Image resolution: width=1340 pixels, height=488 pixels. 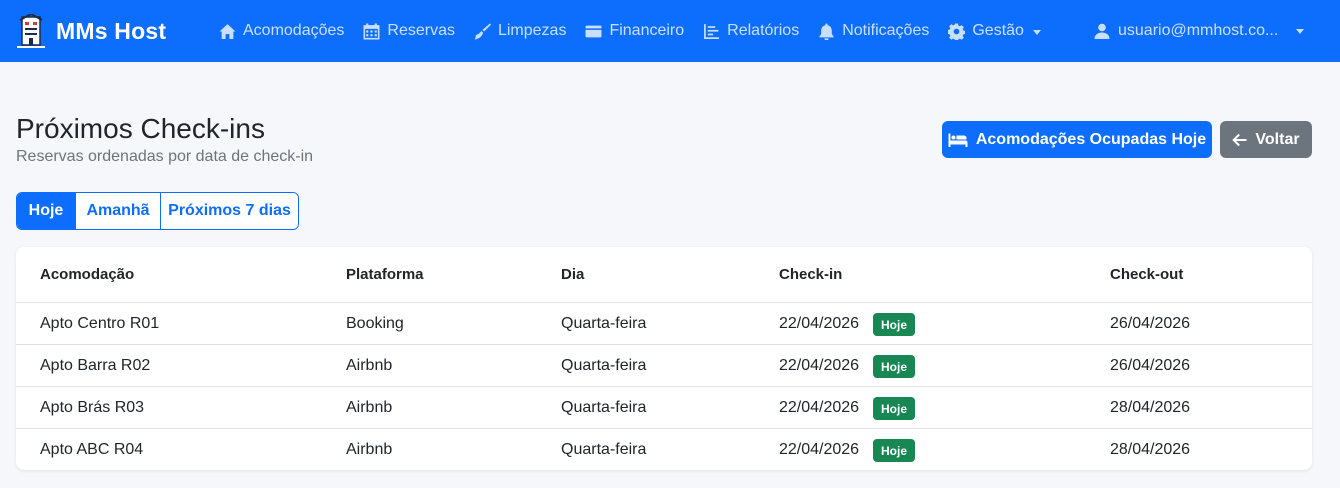 What do you see at coordinates (385, 274) in the screenshot?
I see `column-header-plataforma: Plataforma` at bounding box center [385, 274].